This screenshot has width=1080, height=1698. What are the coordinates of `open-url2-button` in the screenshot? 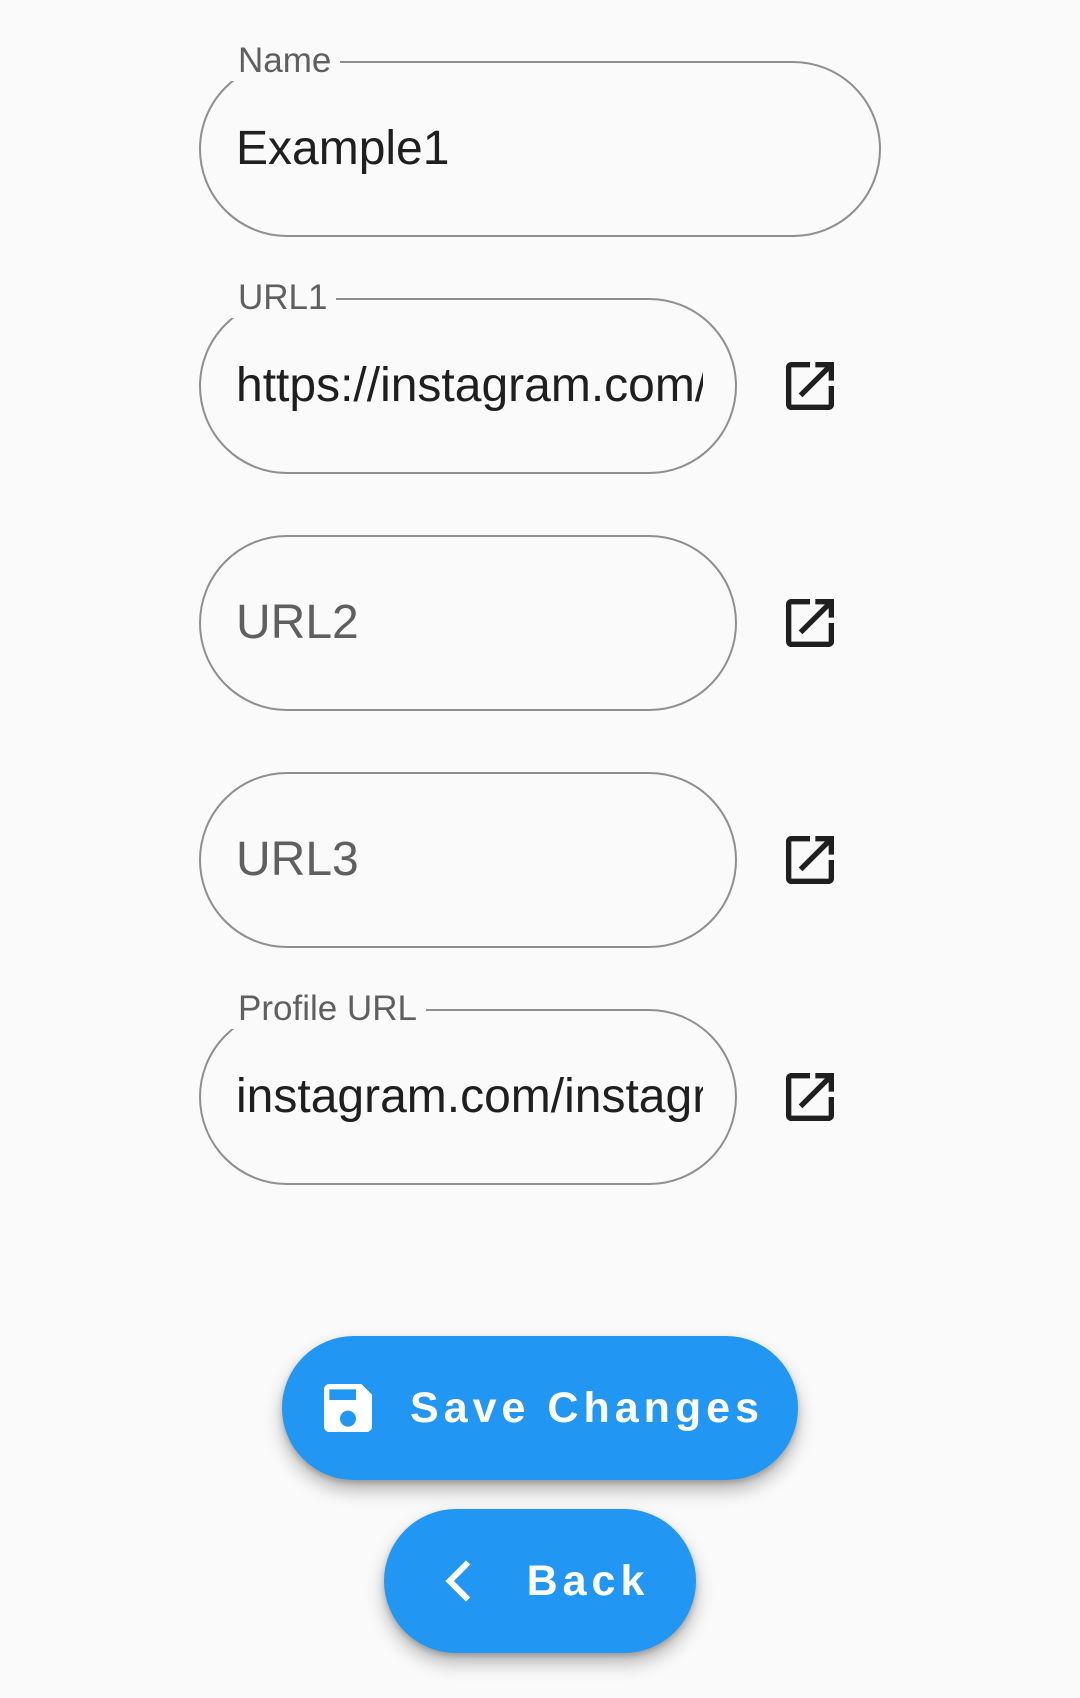 It's located at (810, 623).